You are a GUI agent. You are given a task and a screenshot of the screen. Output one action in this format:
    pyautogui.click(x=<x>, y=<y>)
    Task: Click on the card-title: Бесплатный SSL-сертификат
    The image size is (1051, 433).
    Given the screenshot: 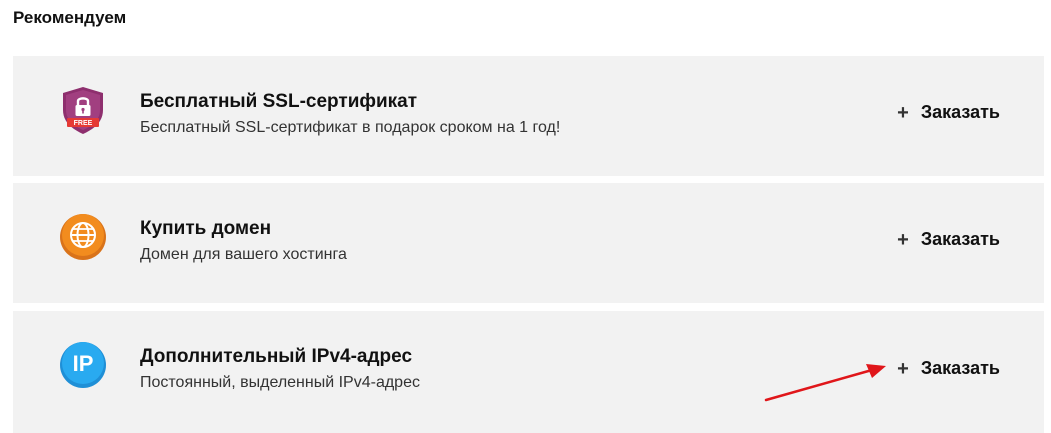 What is the action you would take?
    pyautogui.click(x=279, y=101)
    